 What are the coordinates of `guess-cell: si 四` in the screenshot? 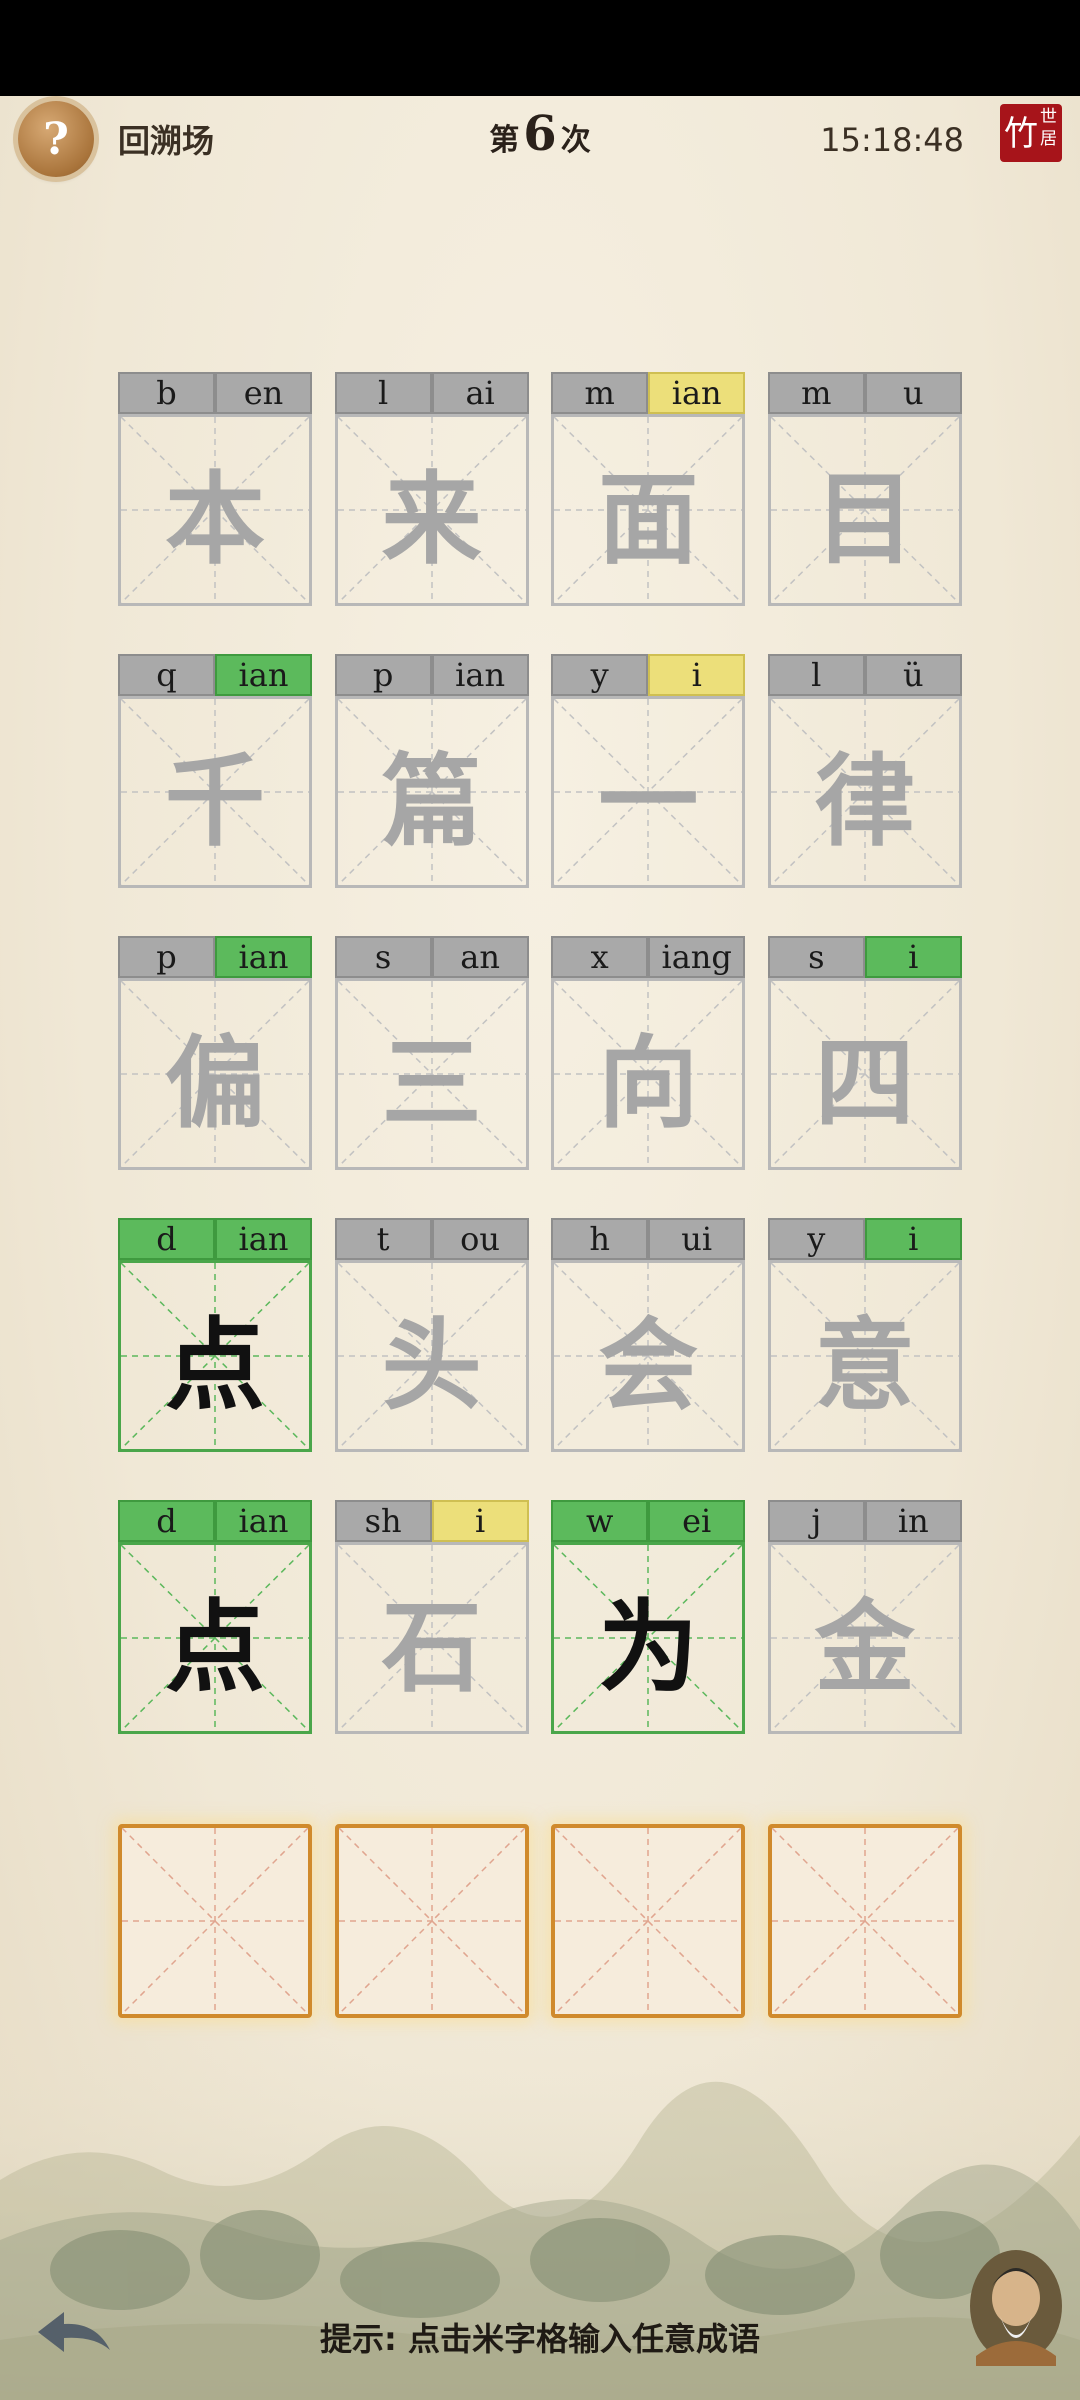 It's located at (864, 1053).